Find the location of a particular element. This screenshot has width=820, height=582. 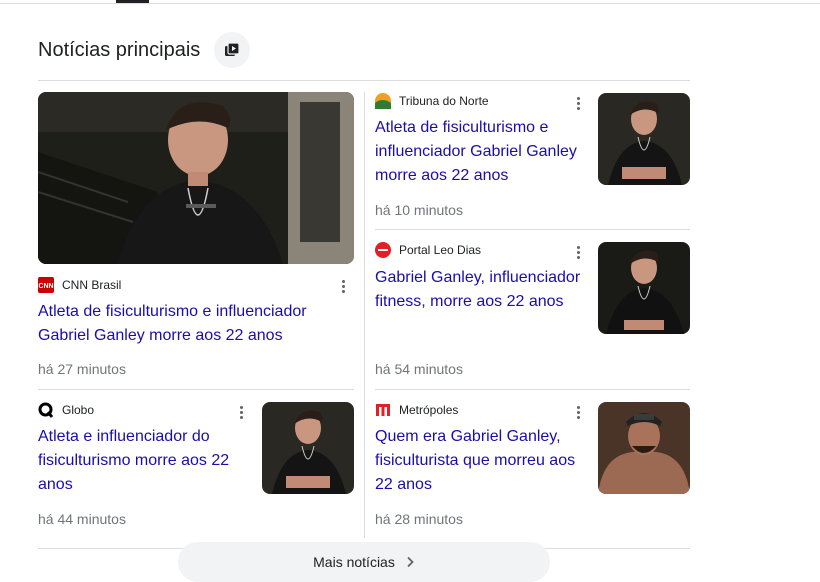

news-source: Metrópoles is located at coordinates (416, 410).